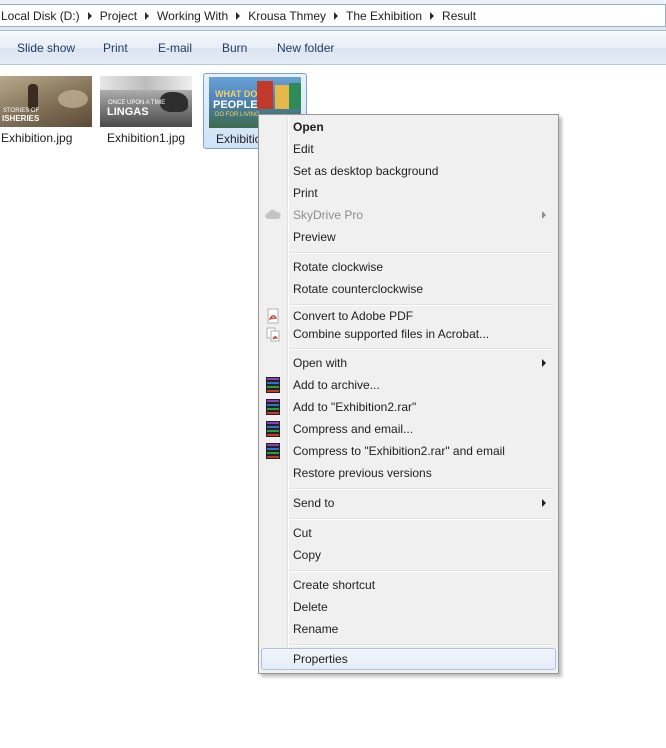 The width and height of the screenshot is (666, 748). What do you see at coordinates (366, 171) in the screenshot?
I see `menu-item-label: Set as desktop background` at bounding box center [366, 171].